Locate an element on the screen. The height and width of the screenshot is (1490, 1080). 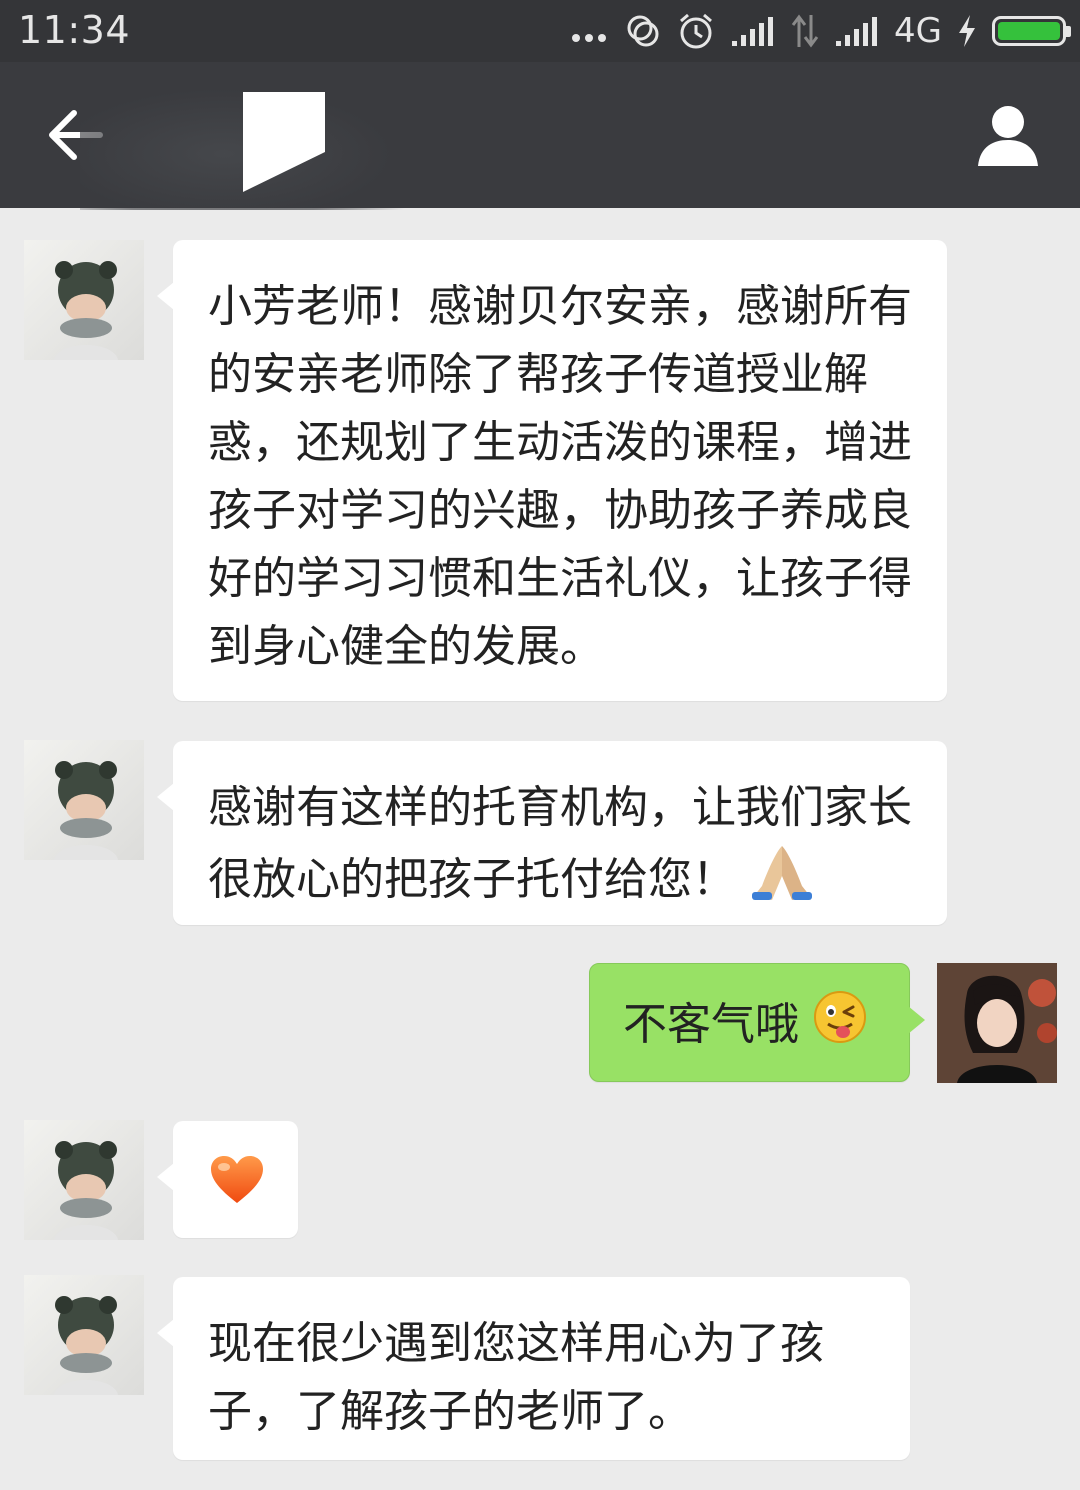
woman-avatar-image is located at coordinates (997, 1023).